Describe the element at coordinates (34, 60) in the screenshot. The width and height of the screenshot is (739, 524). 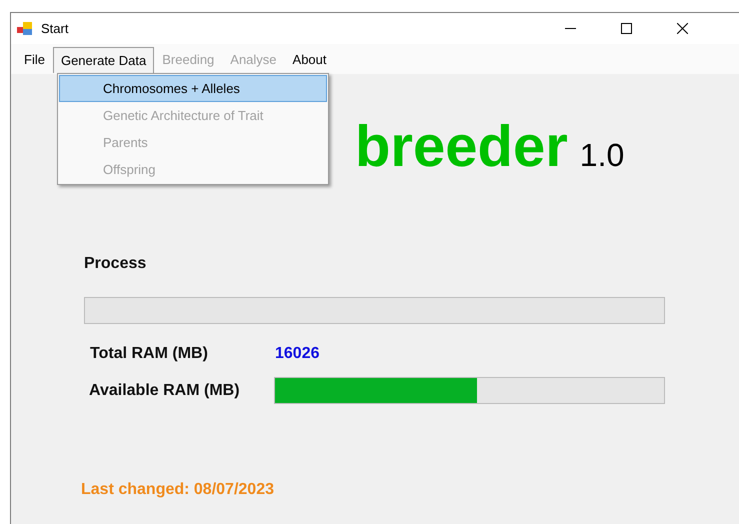
I see `menu-item: File` at that location.